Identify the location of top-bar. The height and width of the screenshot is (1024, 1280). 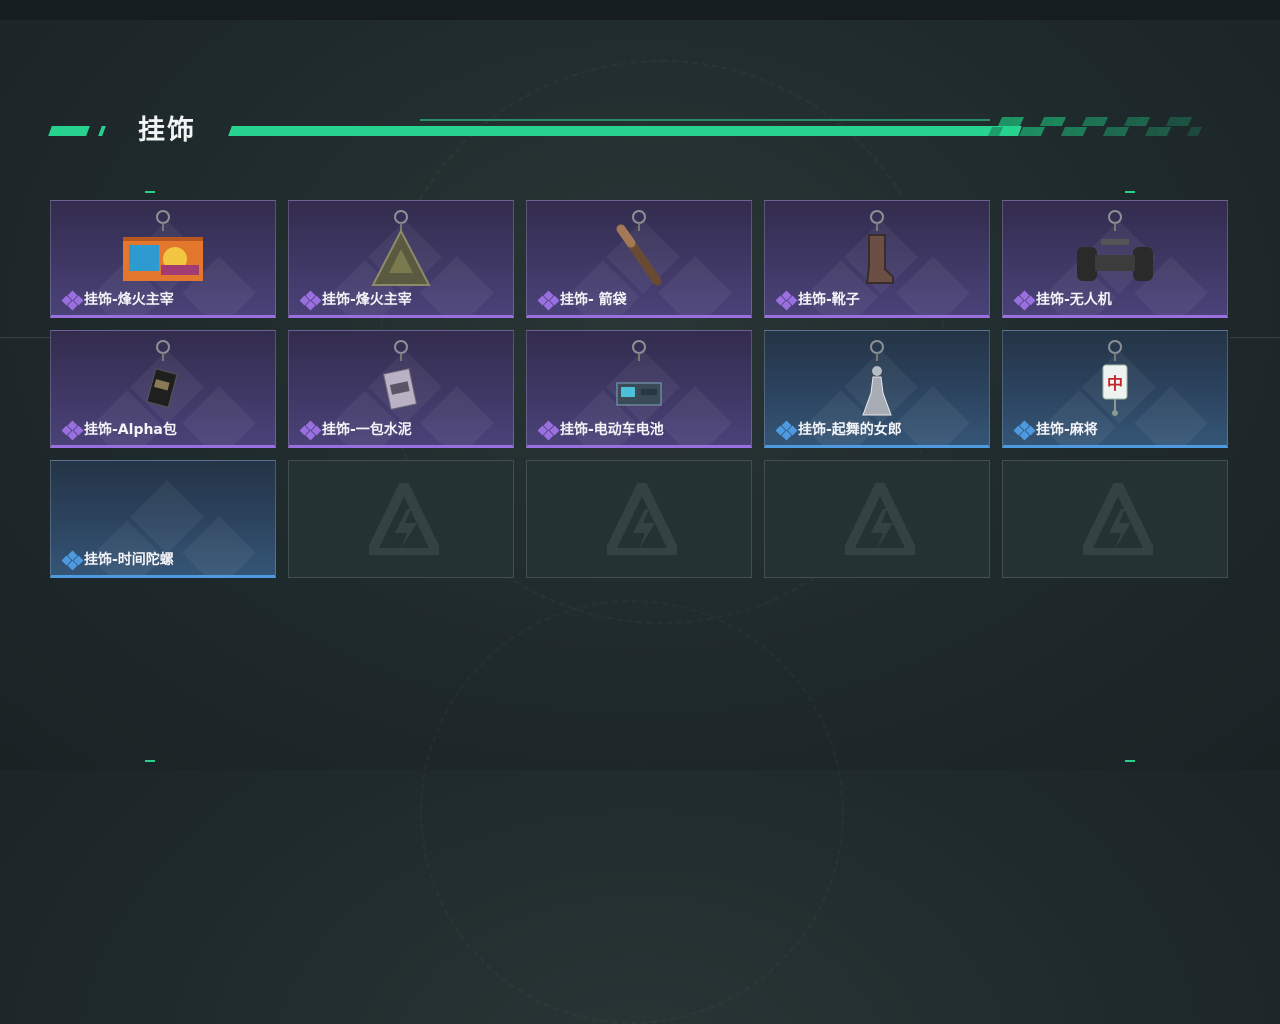
(640, 10).